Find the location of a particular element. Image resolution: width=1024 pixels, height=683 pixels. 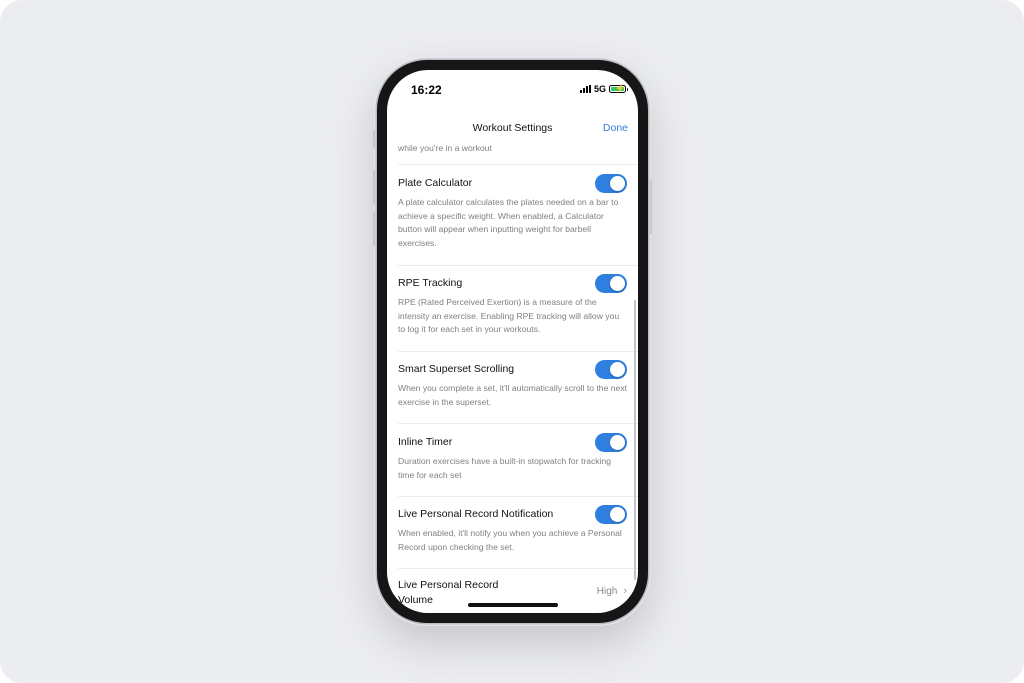

navigation-bar: Workout Settings Done is located at coordinates (512, 129).